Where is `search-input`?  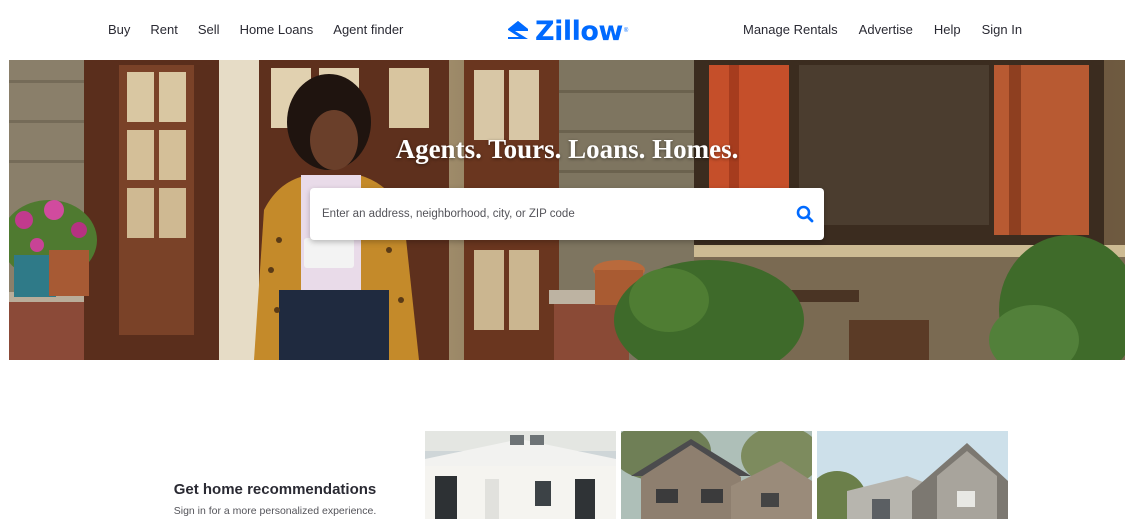 search-input is located at coordinates (552, 214).